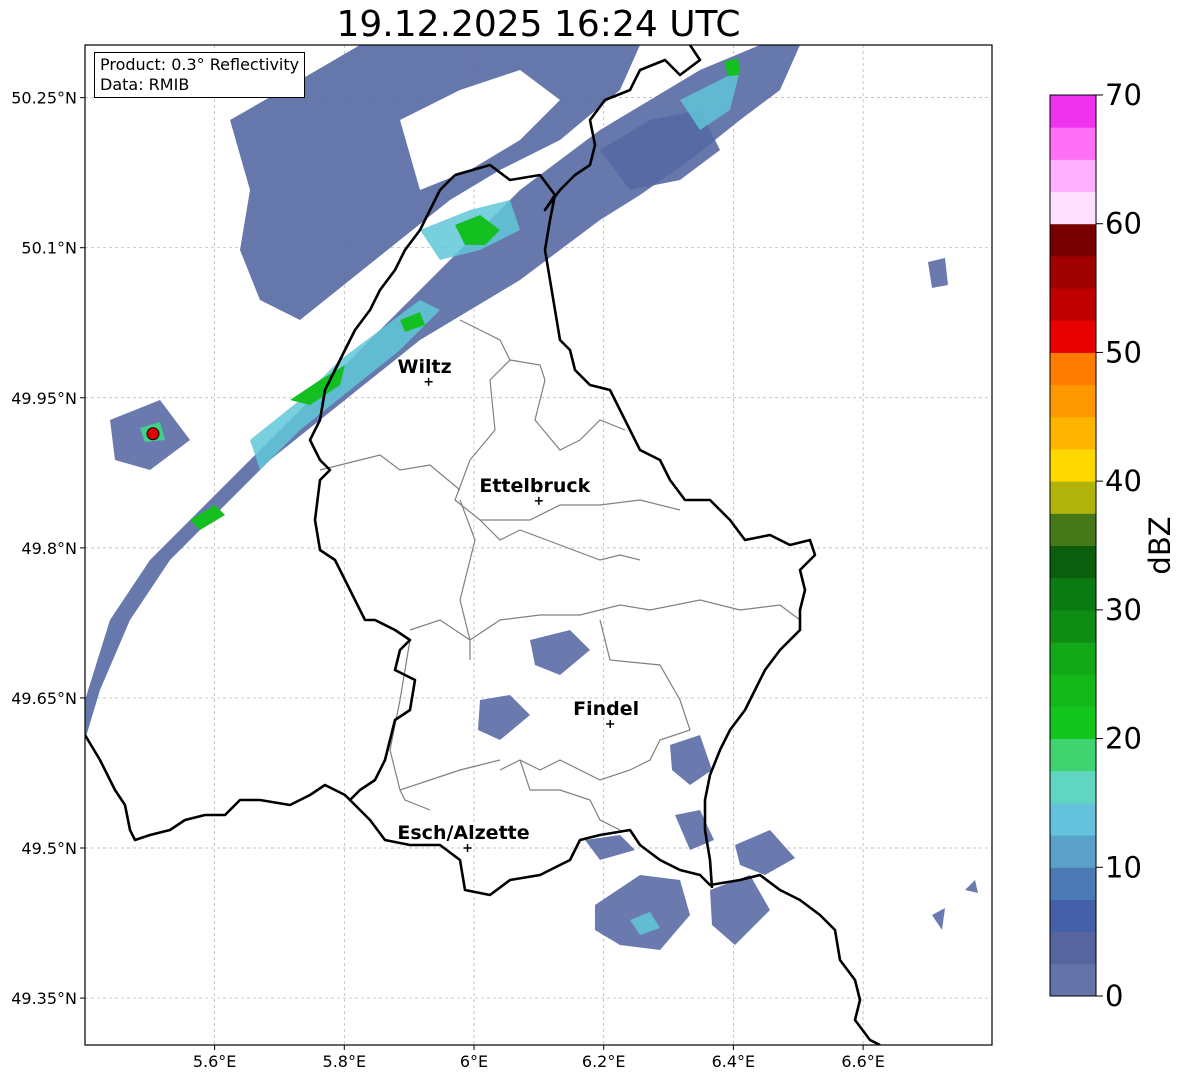 Image resolution: width=1184 pixels, height=1081 pixels. I want to click on colorbar-tick-label: 40, so click(1123, 481).